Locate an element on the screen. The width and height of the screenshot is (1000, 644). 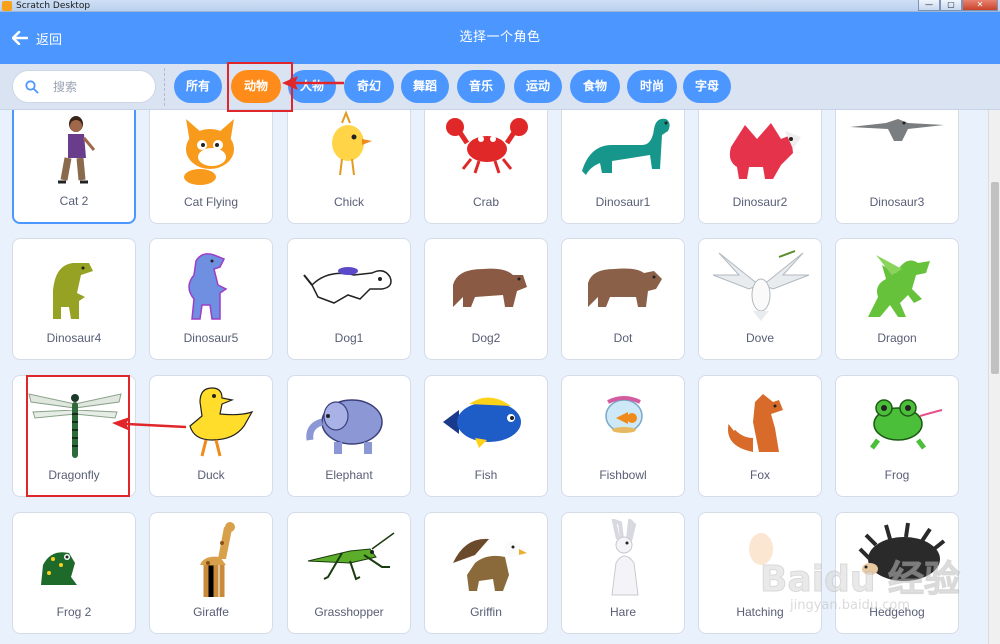
search-icon is located at coordinates (32, 86).